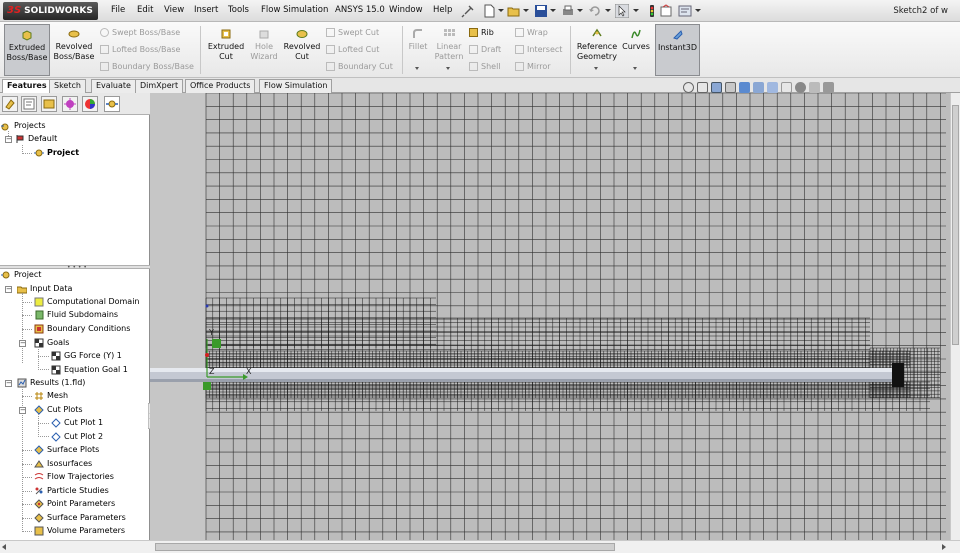  What do you see at coordinates (159, 86) in the screenshot?
I see `tab-dimxpert: DimXpert` at bounding box center [159, 86].